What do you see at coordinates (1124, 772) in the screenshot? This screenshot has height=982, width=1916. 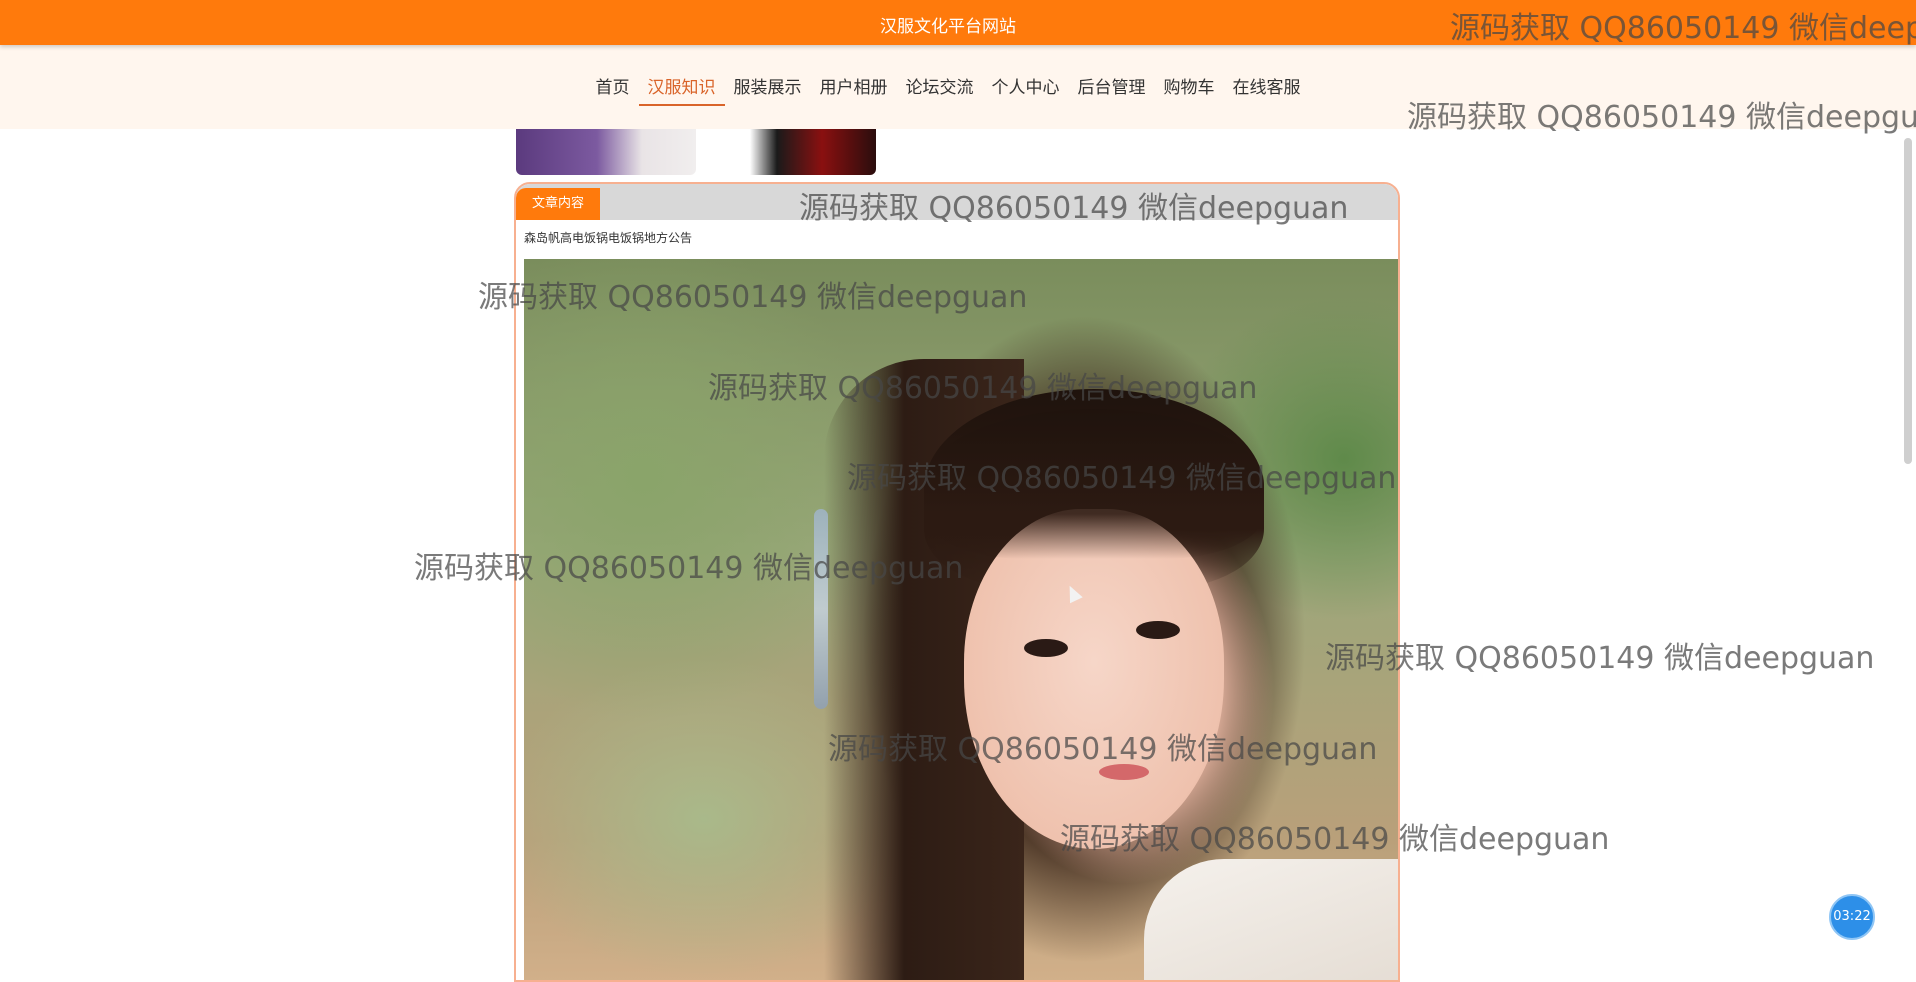 I see `photo-lips` at bounding box center [1124, 772].